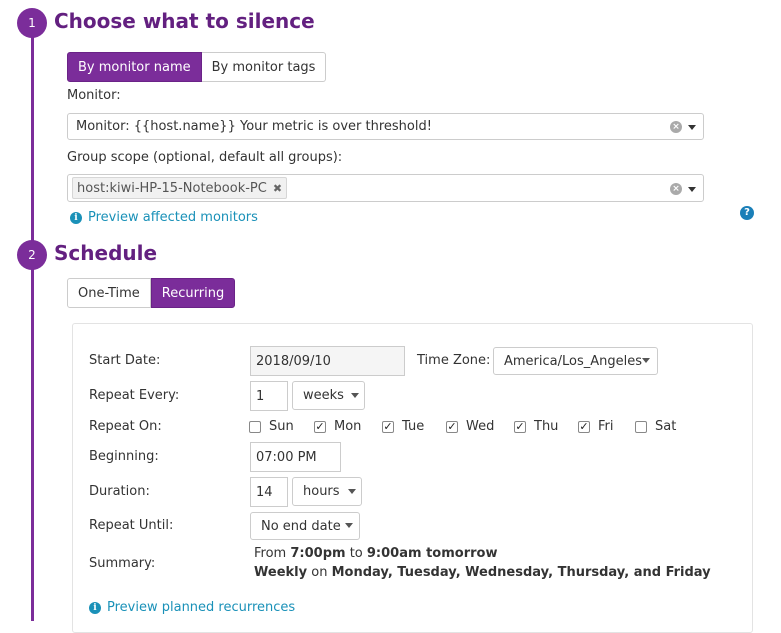  I want to click on day-label: Mon, so click(348, 426).